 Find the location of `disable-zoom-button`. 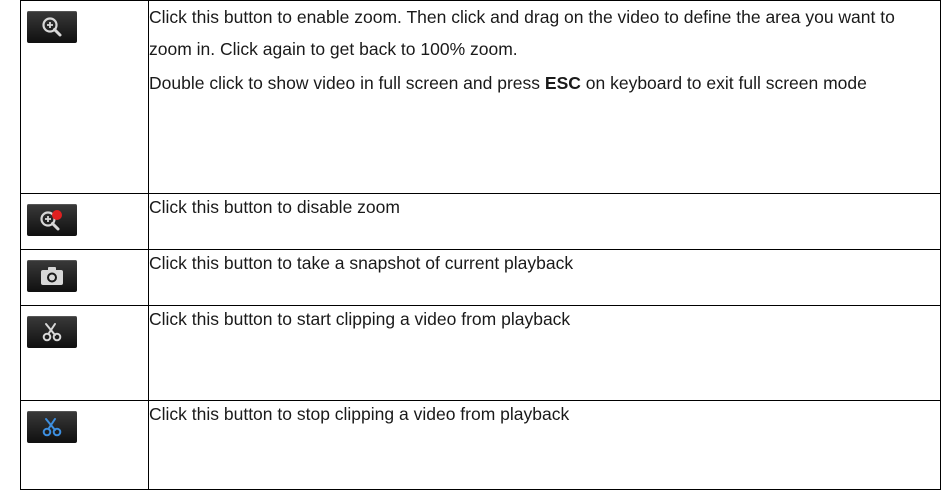

disable-zoom-button is located at coordinates (52, 220).